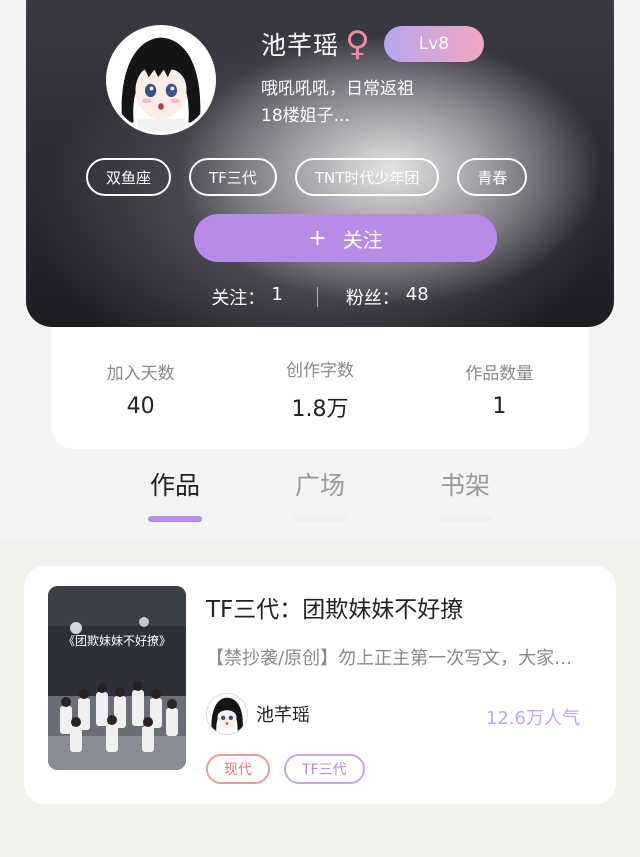  I want to click on creator-info-card: 加入天数 40 创作字数 1.8万 作品数量 1, so click(320, 388).